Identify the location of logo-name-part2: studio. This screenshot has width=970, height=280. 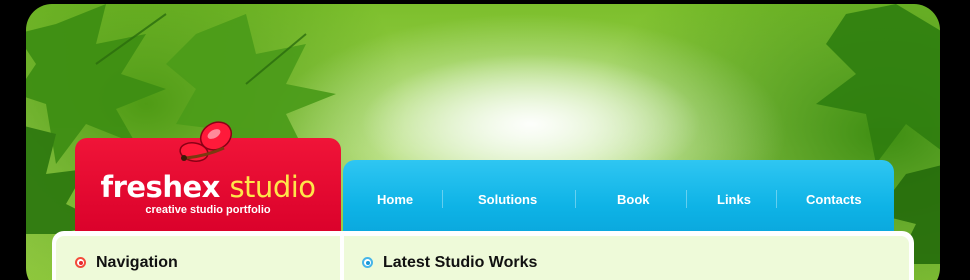
(272, 187).